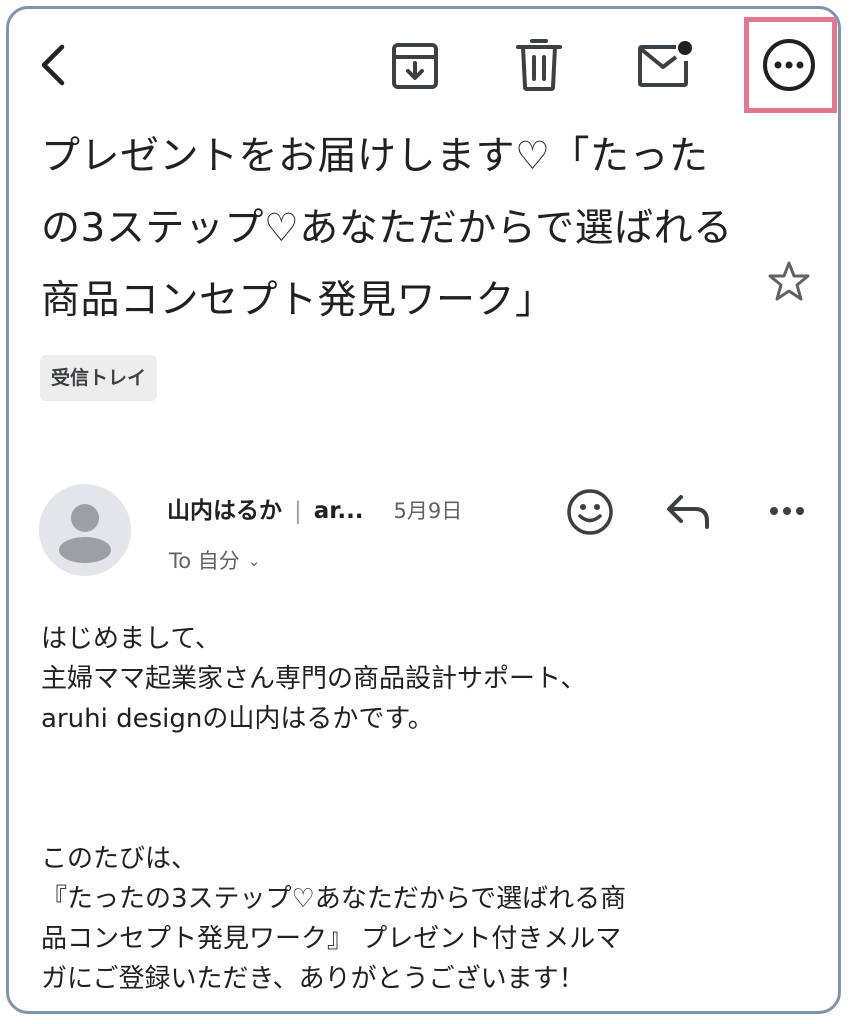 The width and height of the screenshot is (851, 1024). I want to click on chevron-down-icon: ⌄, so click(254, 561).